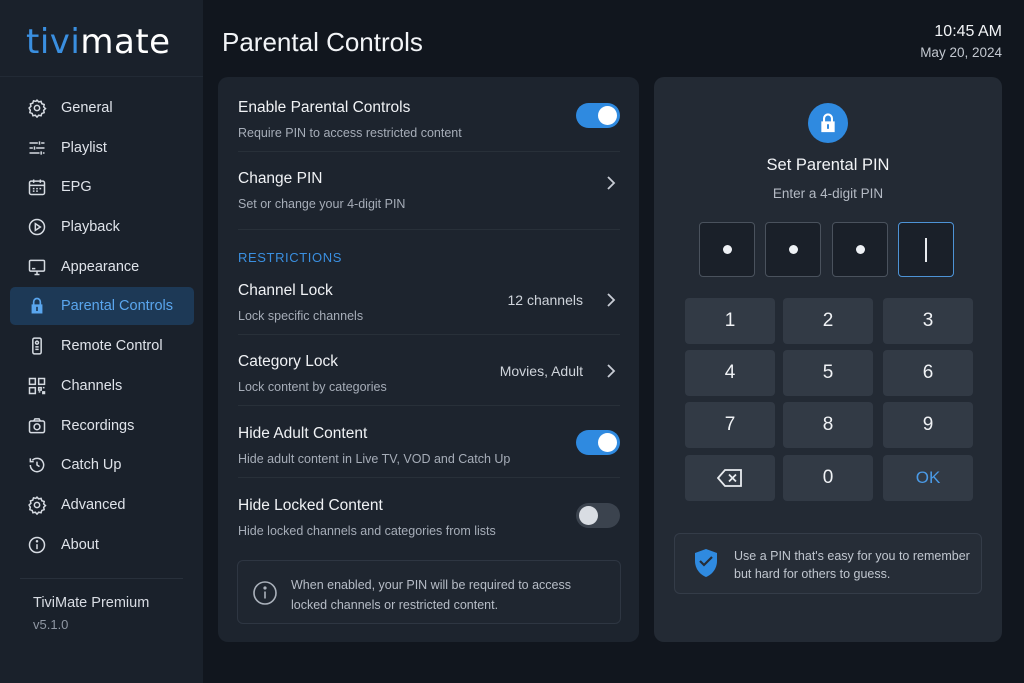 This screenshot has width=1024, height=683. Describe the element at coordinates (37, 227) in the screenshot. I see `play-circle-icon` at that location.